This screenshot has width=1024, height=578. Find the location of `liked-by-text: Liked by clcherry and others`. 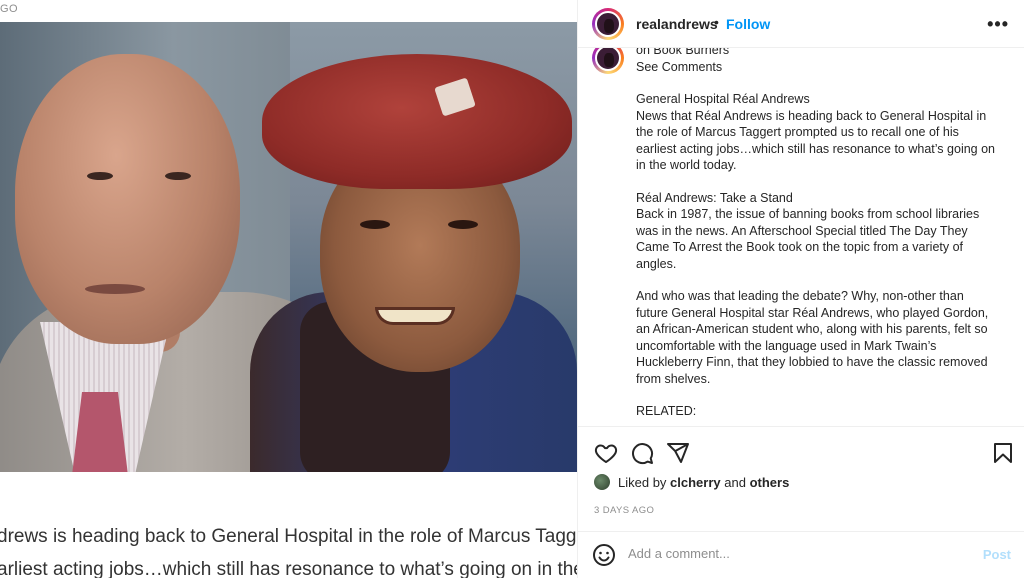

liked-by-text: Liked by clcherry and others is located at coordinates (703, 482).